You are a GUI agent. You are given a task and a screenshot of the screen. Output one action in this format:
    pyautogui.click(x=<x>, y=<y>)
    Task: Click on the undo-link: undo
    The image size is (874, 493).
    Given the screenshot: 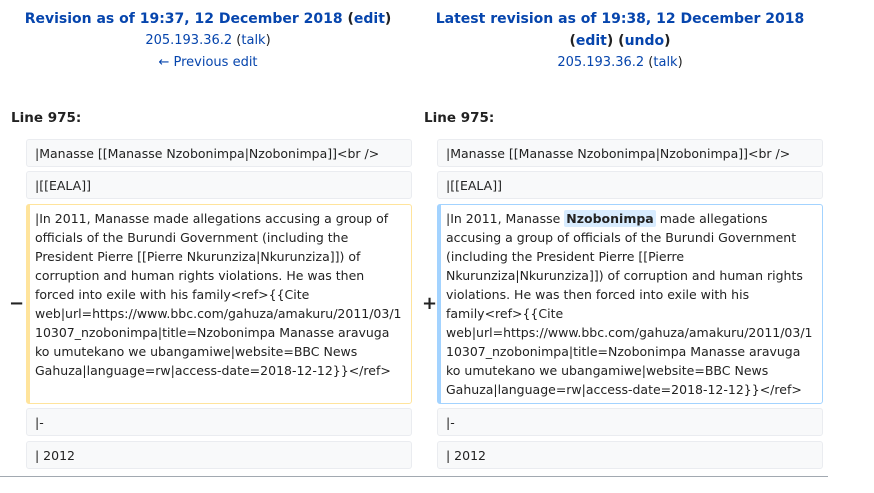 What is the action you would take?
    pyautogui.click(x=645, y=41)
    